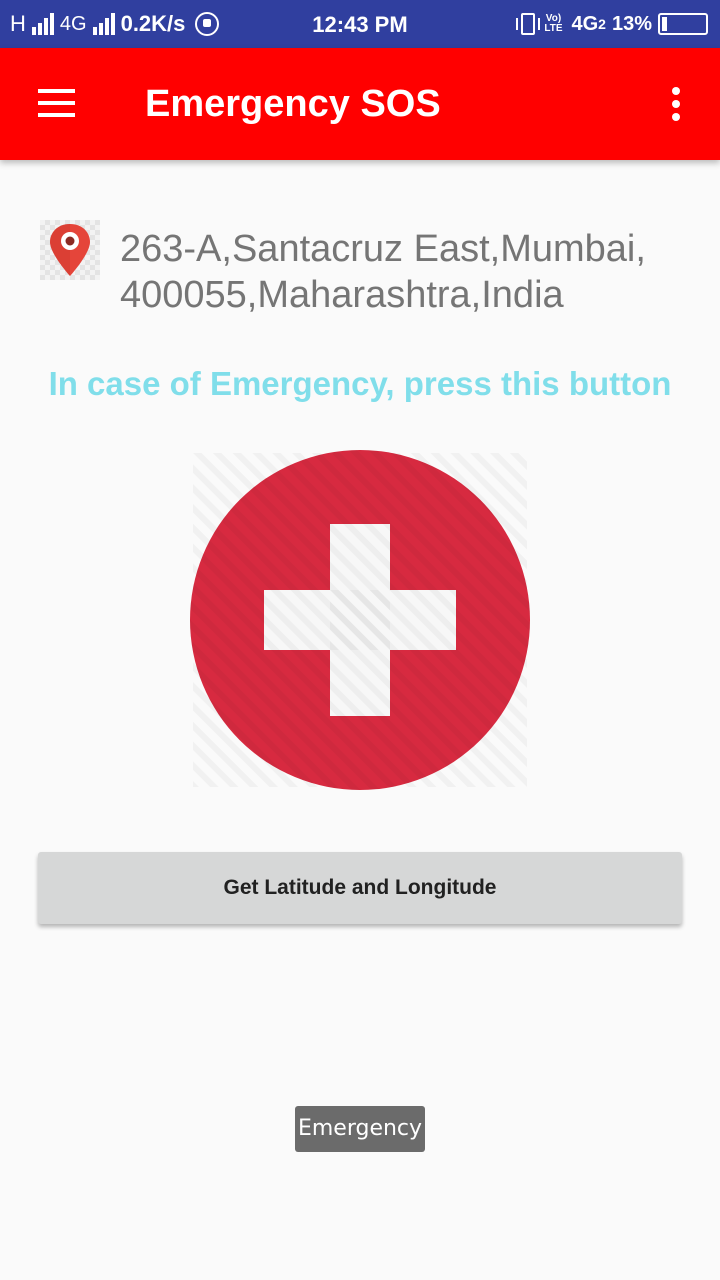  What do you see at coordinates (676, 104) in the screenshot?
I see `overflow-menu-icon` at bounding box center [676, 104].